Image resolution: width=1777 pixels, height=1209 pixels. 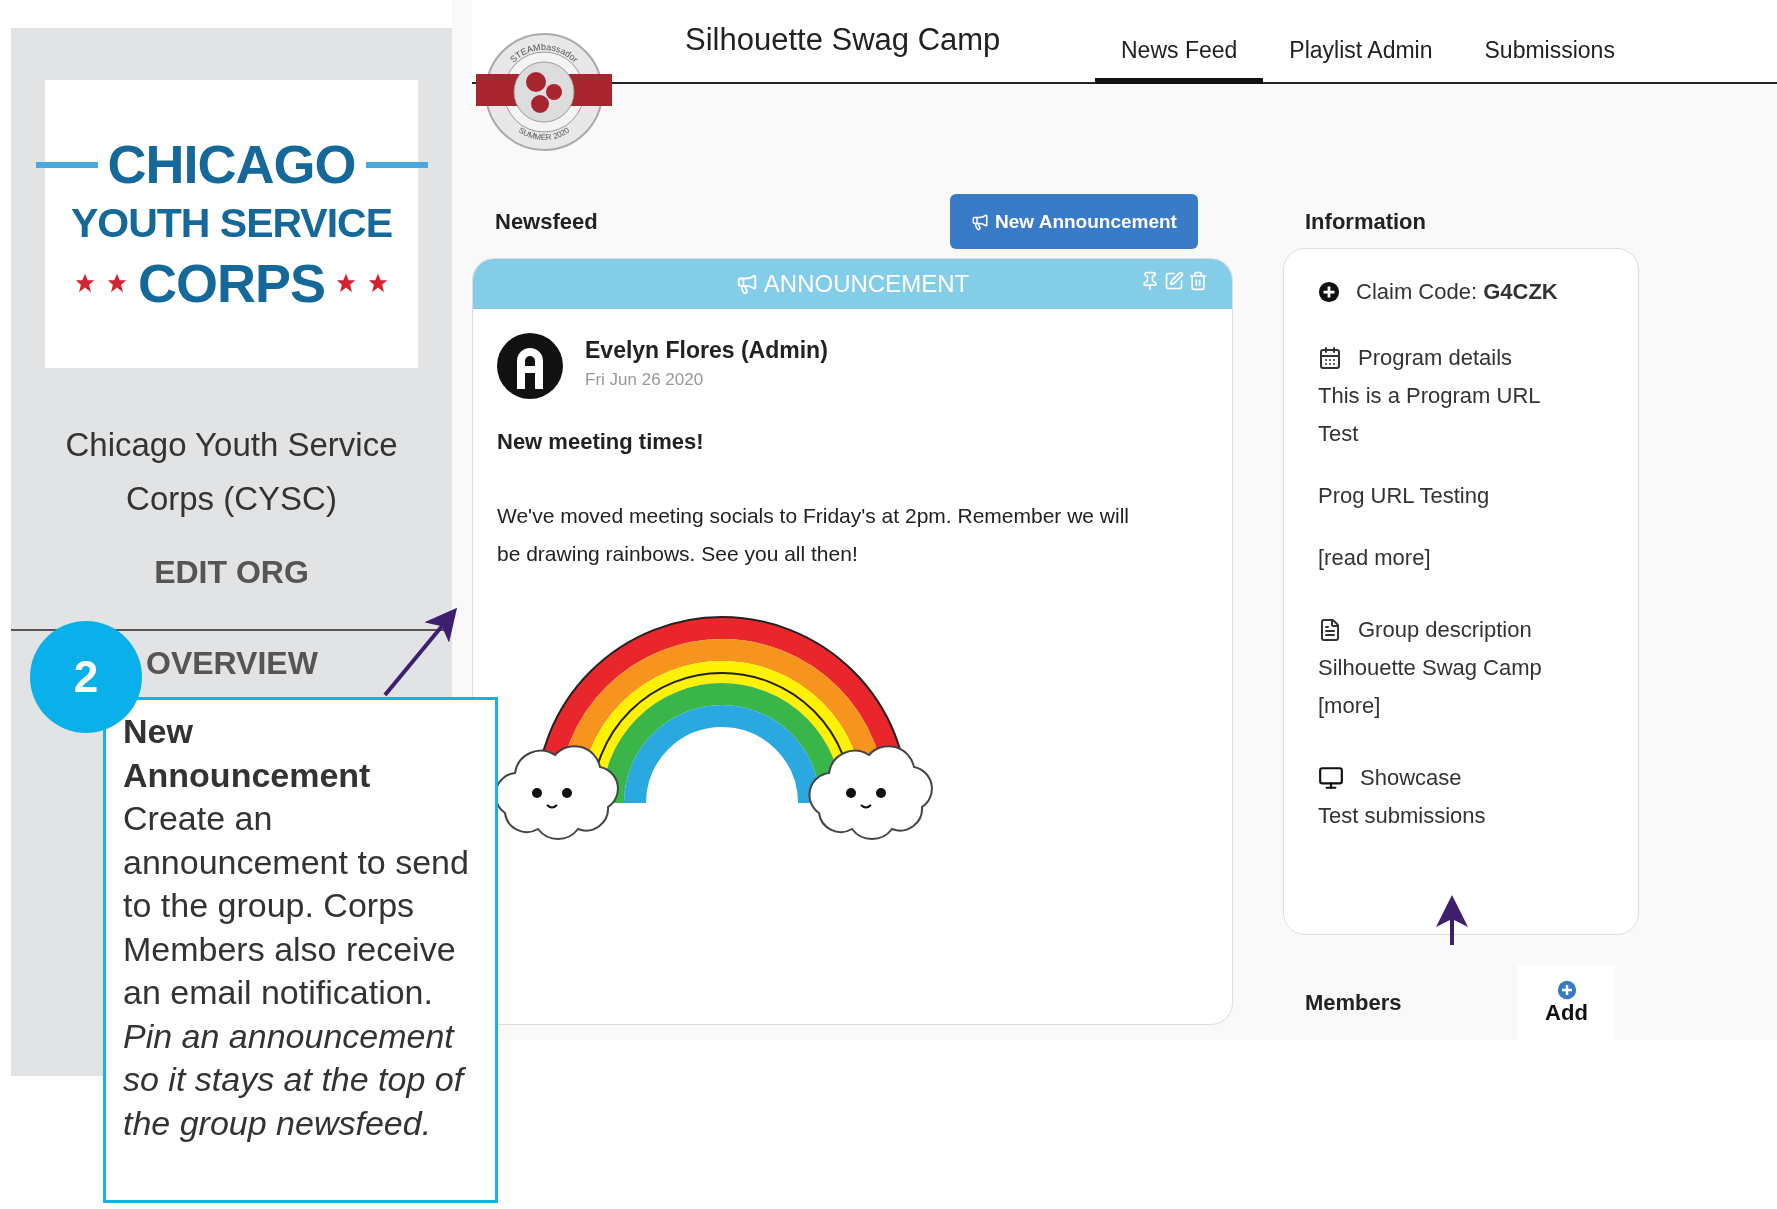 What do you see at coordinates (1361, 52) in the screenshot?
I see `tab: Playlist Admin` at bounding box center [1361, 52].